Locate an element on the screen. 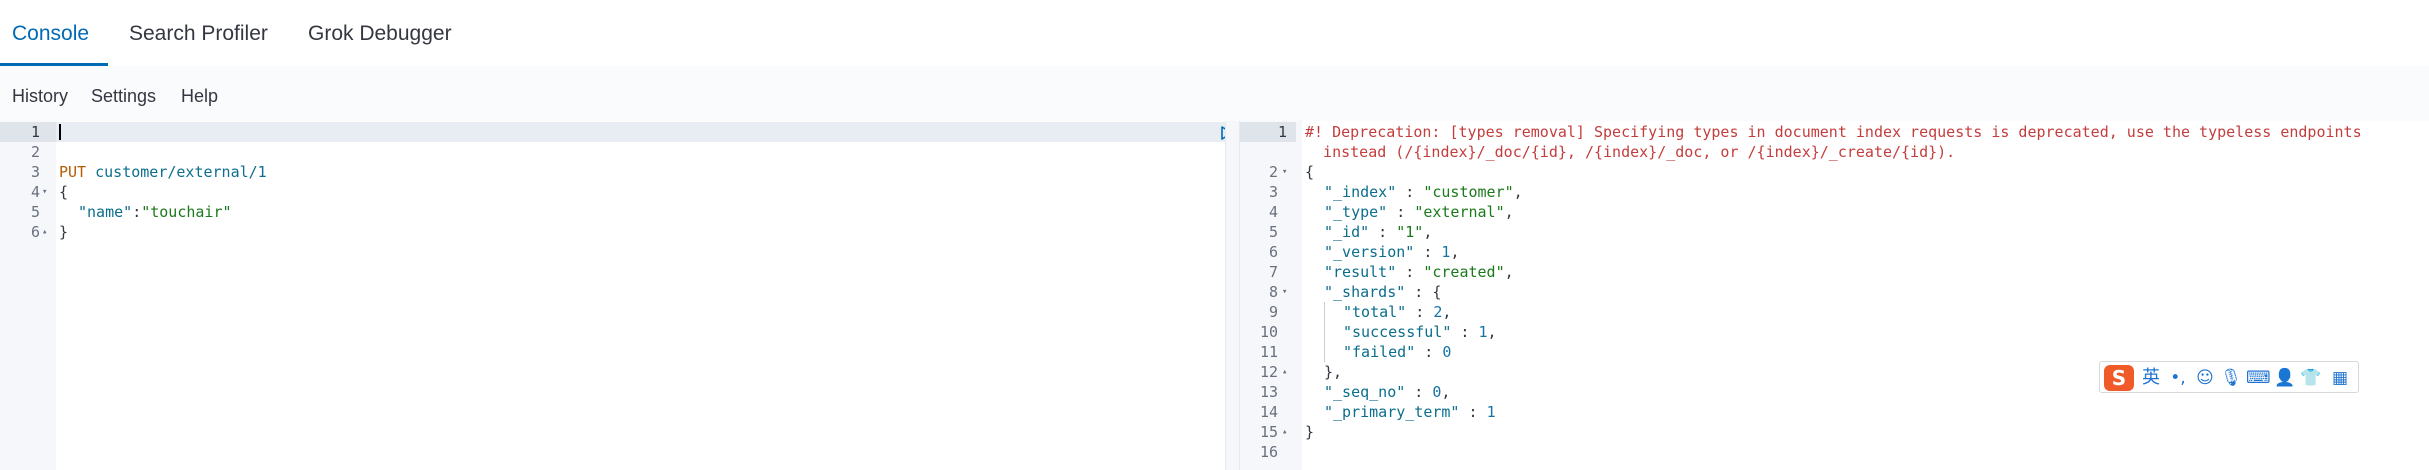 The image size is (2429, 470). json-key: "result" is located at coordinates (1360, 272).